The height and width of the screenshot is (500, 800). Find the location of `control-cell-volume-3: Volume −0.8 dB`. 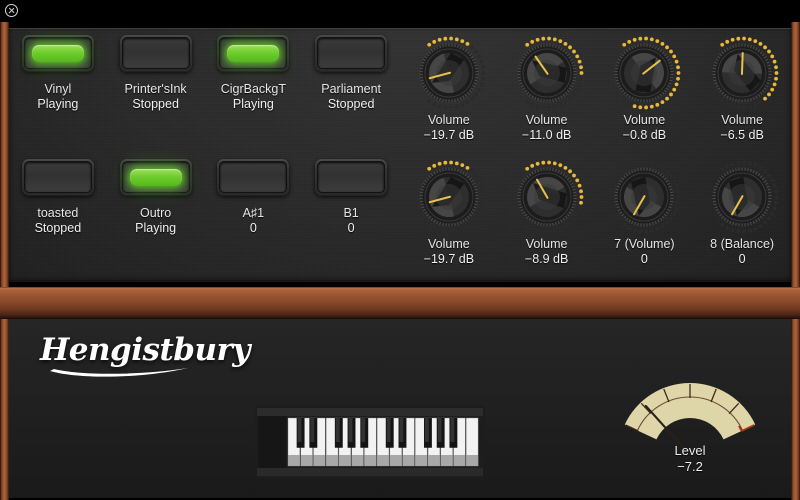

control-cell-volume-3: Volume −0.8 dB is located at coordinates (645, 89).